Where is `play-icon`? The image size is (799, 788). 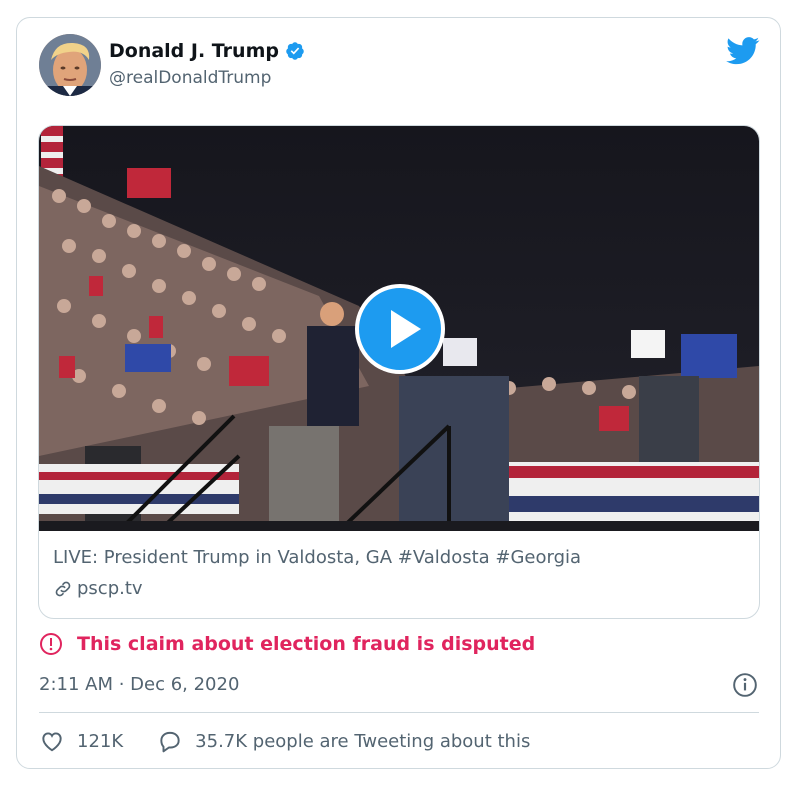 play-icon is located at coordinates (406, 329).